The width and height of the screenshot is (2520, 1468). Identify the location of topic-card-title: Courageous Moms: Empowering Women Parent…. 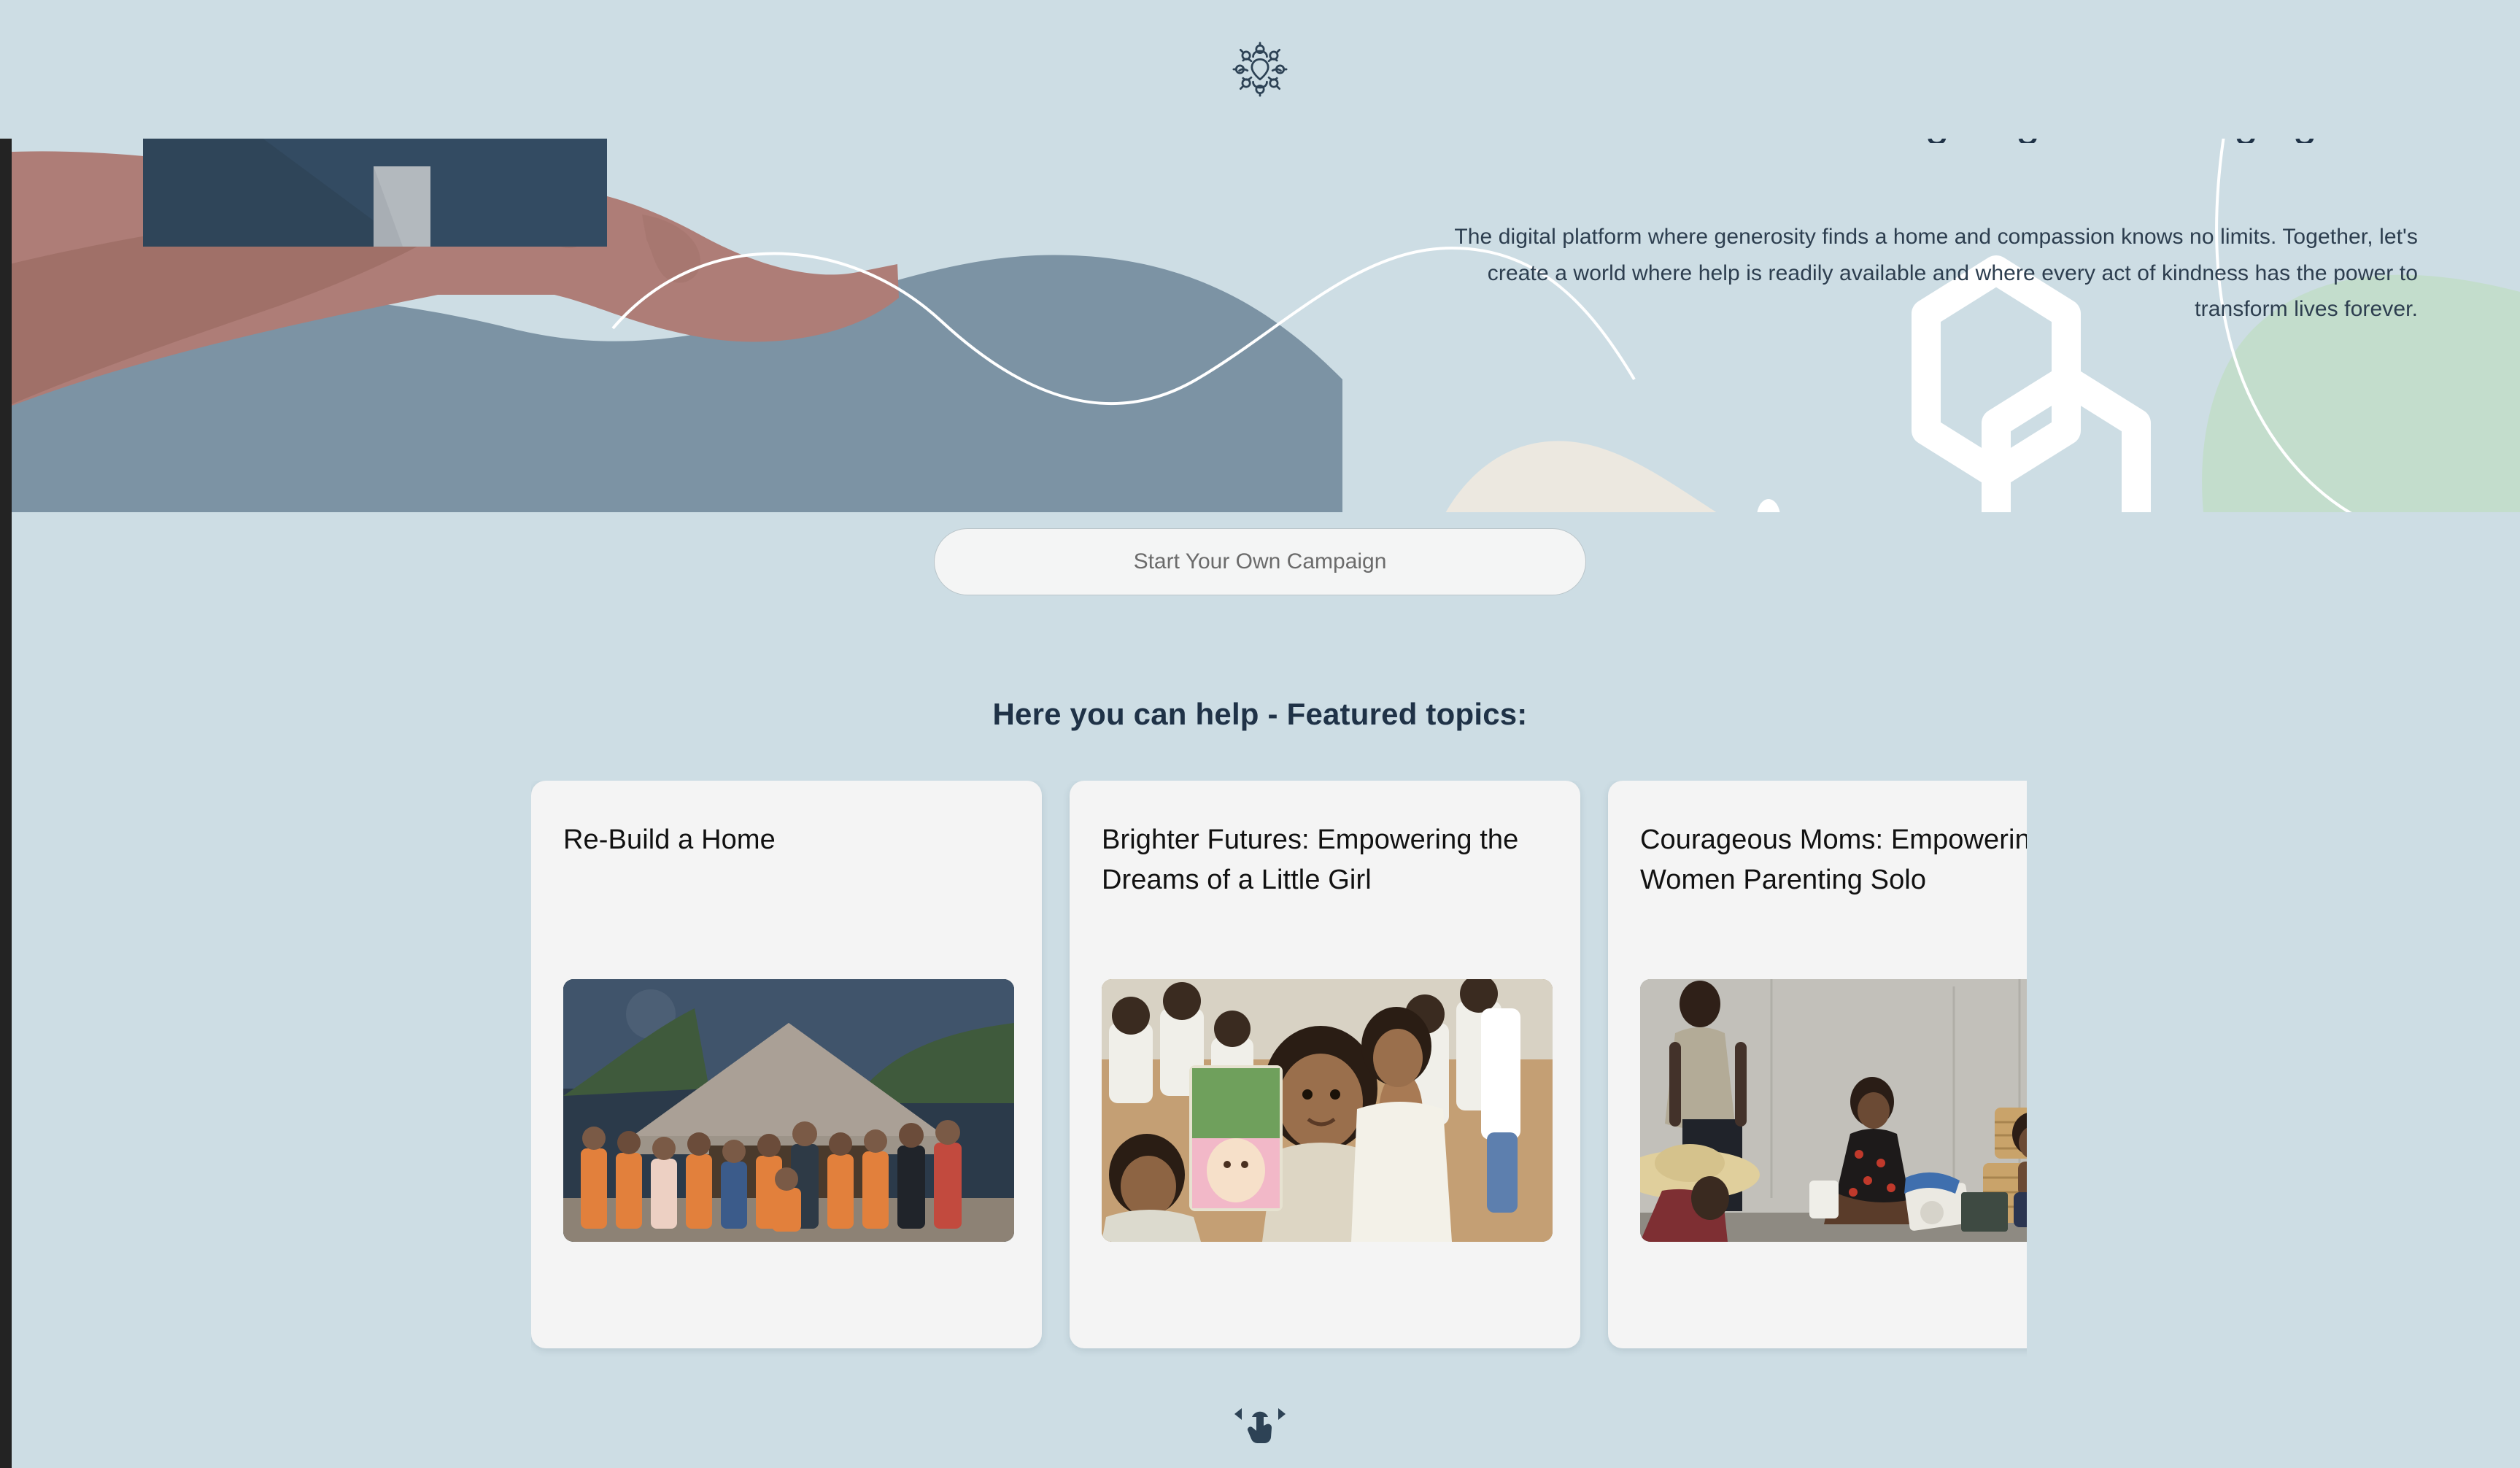
(1834, 860).